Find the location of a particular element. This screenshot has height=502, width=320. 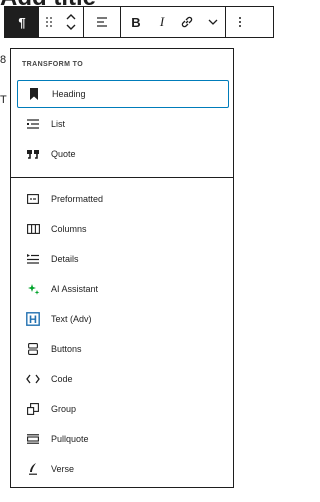

verse-icon is located at coordinates (33, 469).